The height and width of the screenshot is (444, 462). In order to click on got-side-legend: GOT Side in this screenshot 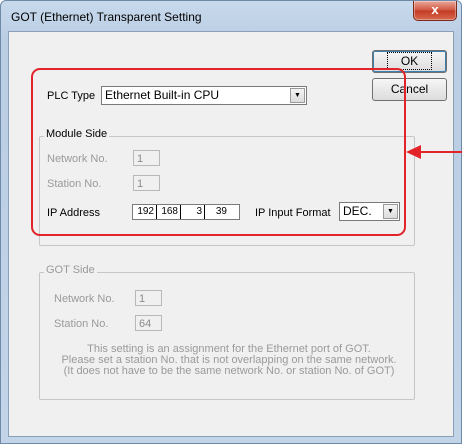, I will do `click(70, 270)`.